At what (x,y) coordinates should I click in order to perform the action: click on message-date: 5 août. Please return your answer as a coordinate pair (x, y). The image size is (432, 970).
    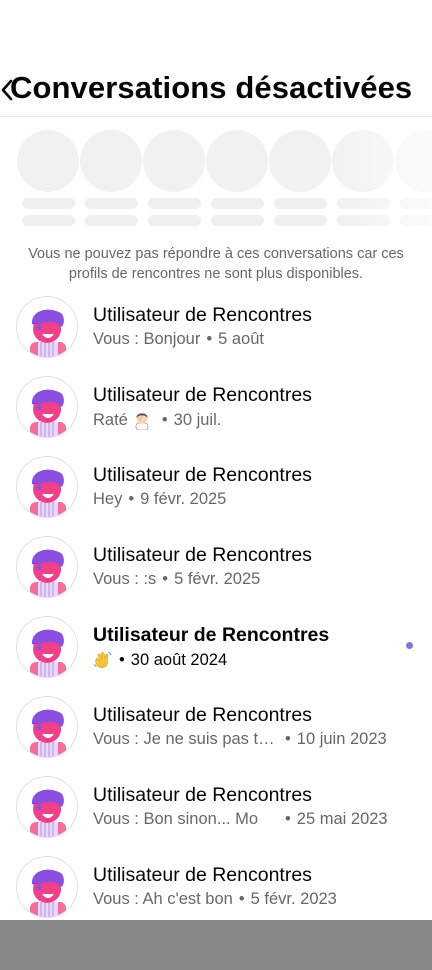
    Looking at the image, I should click on (241, 339).